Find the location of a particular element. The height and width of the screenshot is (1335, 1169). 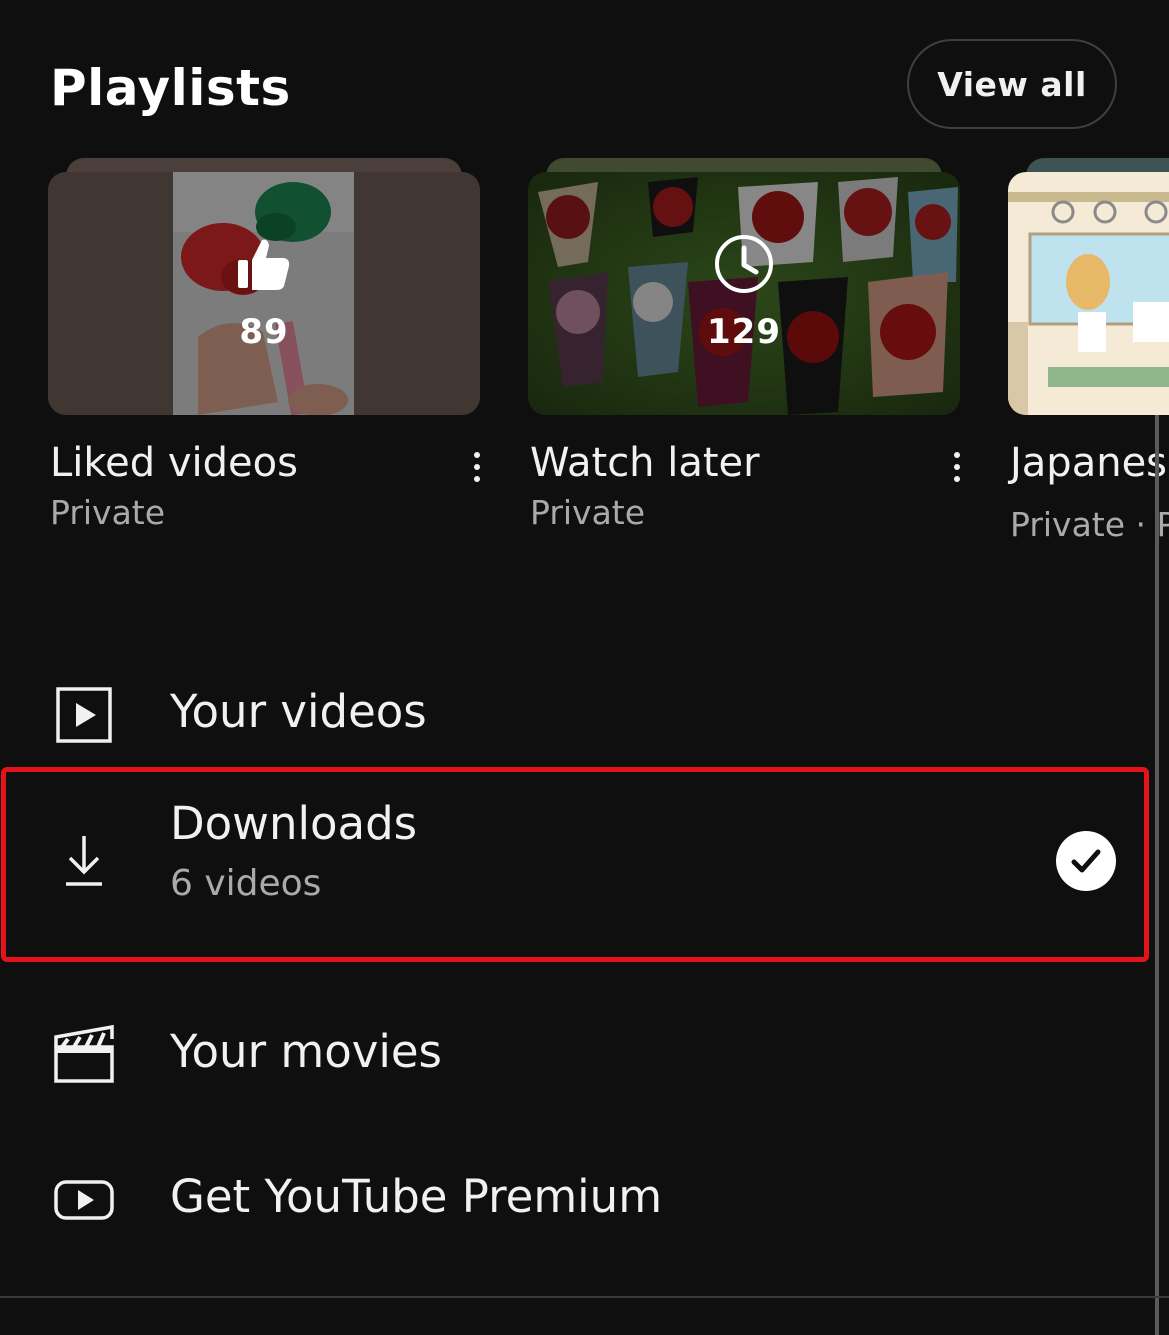

checkmark-icon is located at coordinates (1086, 861).